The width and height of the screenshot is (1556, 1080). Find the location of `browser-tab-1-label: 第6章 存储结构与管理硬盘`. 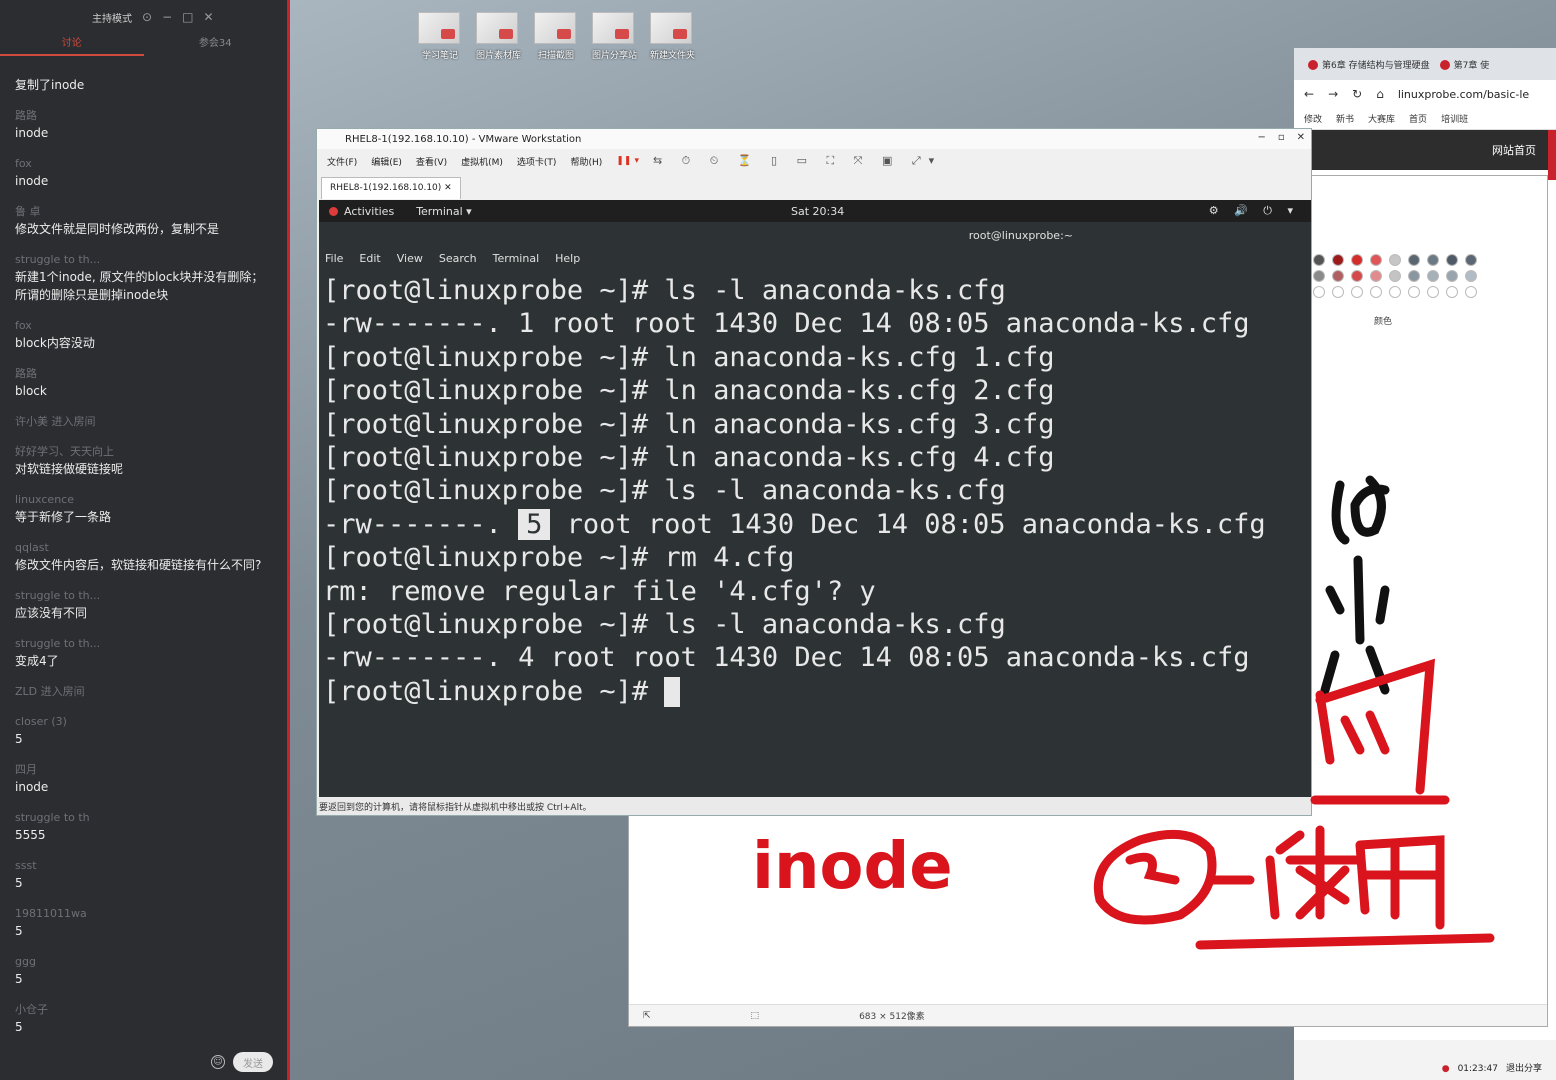

browser-tab-1-label: 第6章 存储结构与管理硬盘 is located at coordinates (1376, 65).